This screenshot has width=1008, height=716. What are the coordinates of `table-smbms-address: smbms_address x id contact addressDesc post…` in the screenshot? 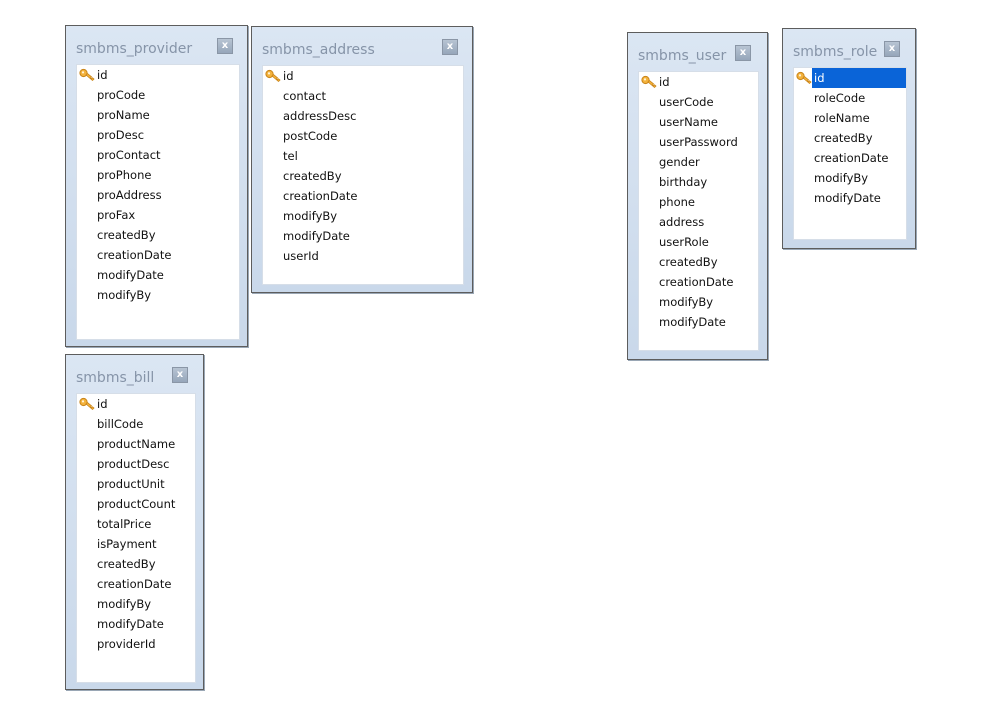 It's located at (362, 159).